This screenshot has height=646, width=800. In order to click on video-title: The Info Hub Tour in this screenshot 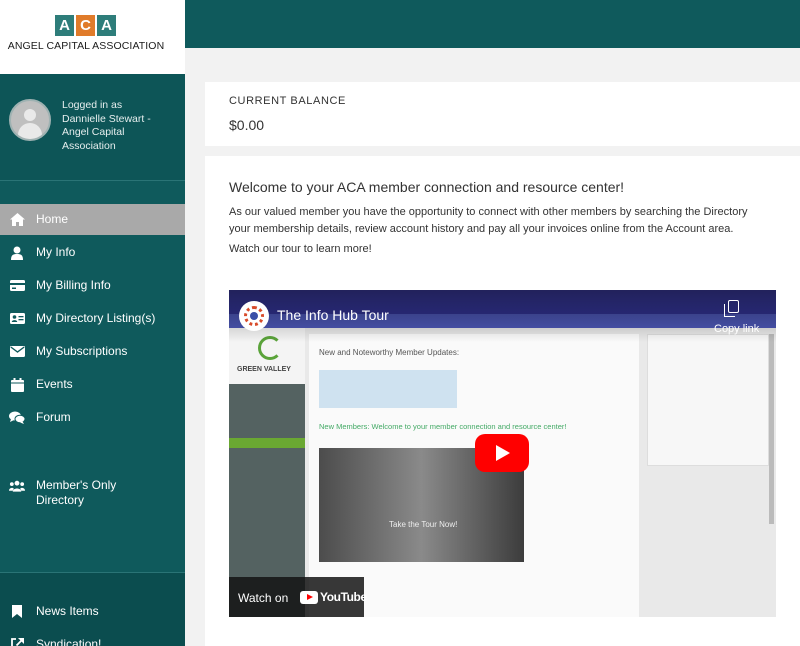, I will do `click(333, 315)`.